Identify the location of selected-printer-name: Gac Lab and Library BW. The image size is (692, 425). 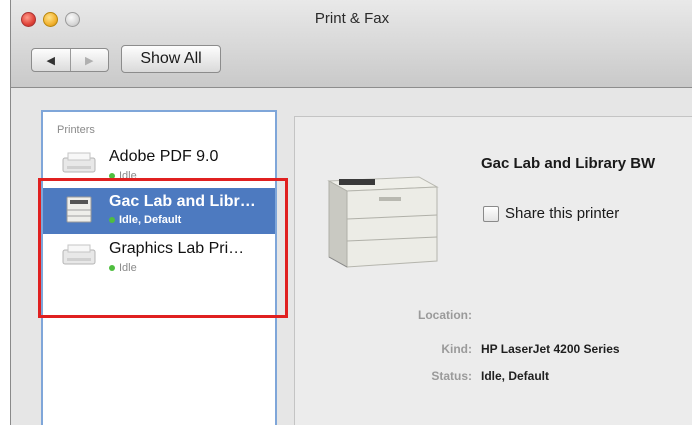
(568, 163).